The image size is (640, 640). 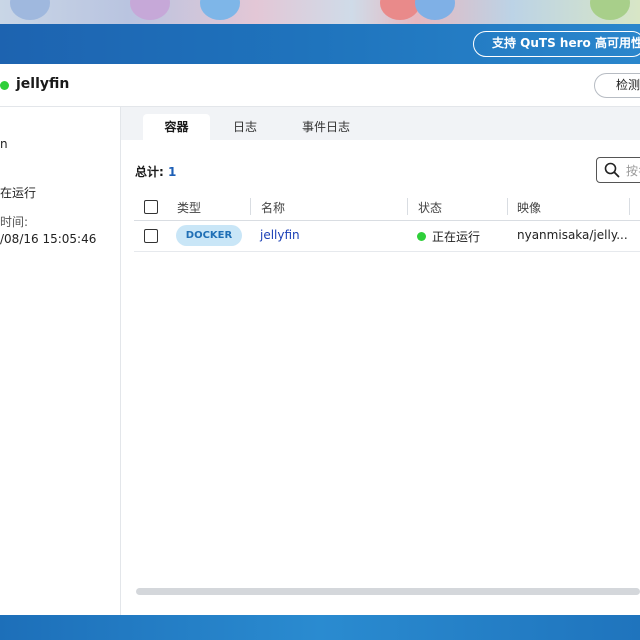 I want to click on docker-type-badge: DOCKER, so click(x=209, y=235).